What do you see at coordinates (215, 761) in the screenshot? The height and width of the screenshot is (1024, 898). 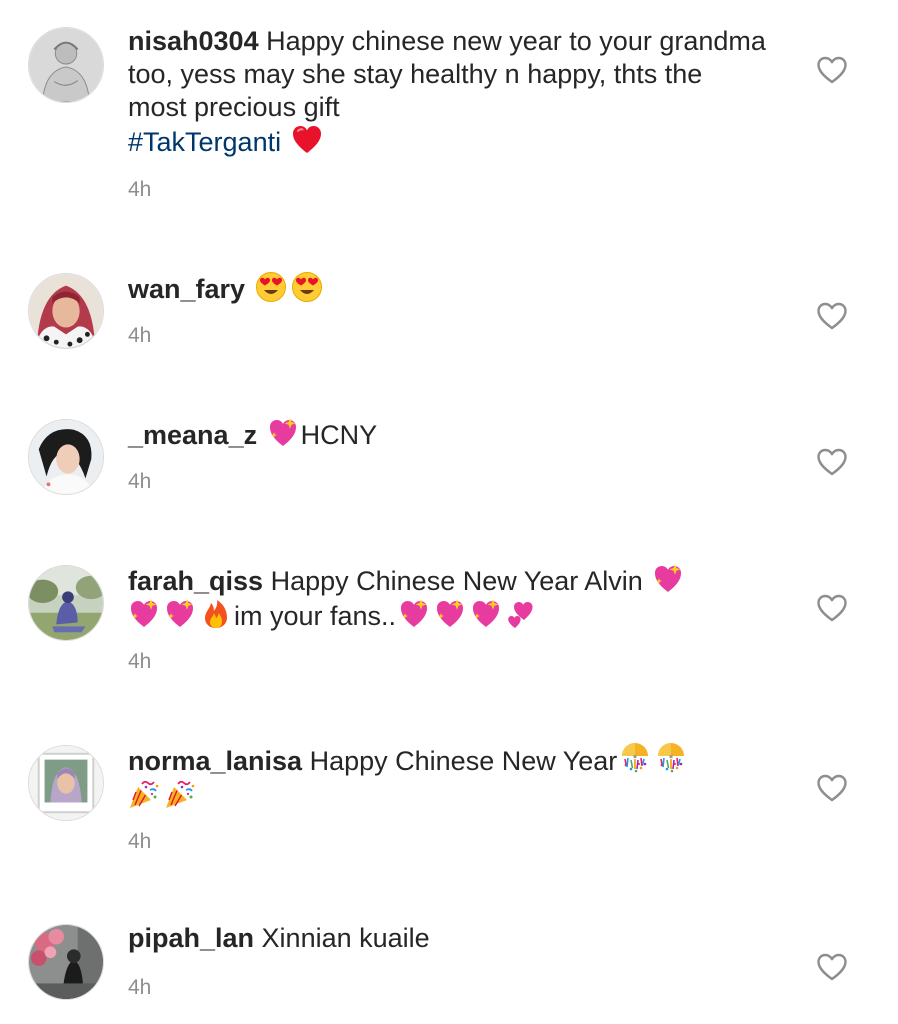 I see `username: norma_lanisa` at bounding box center [215, 761].